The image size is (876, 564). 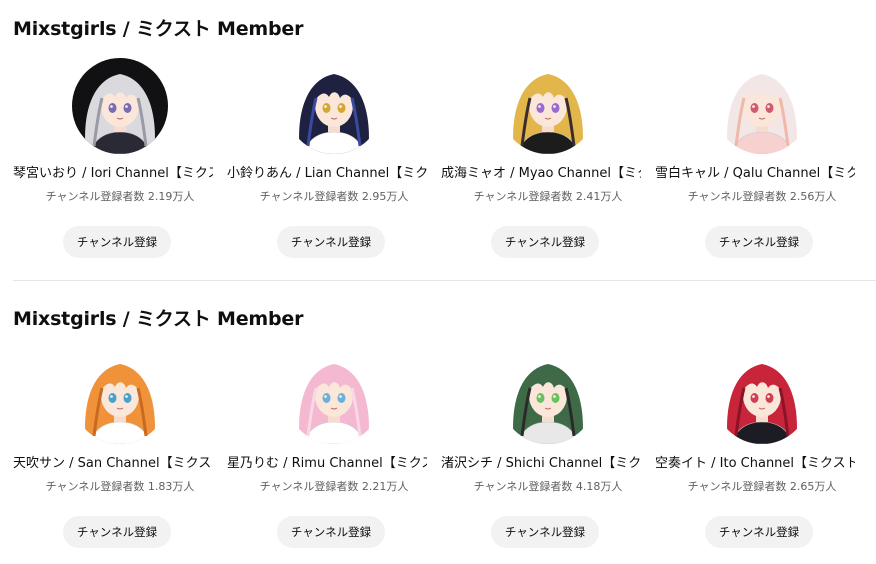 What do you see at coordinates (548, 486) in the screenshot?
I see `subscriber-count: チャンネル登録者数 4.18万人` at bounding box center [548, 486].